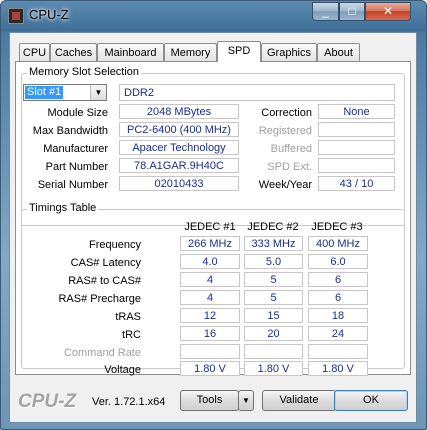  What do you see at coordinates (70, 131) in the screenshot?
I see `max-bandwidth-label: Max Bandwidth` at bounding box center [70, 131].